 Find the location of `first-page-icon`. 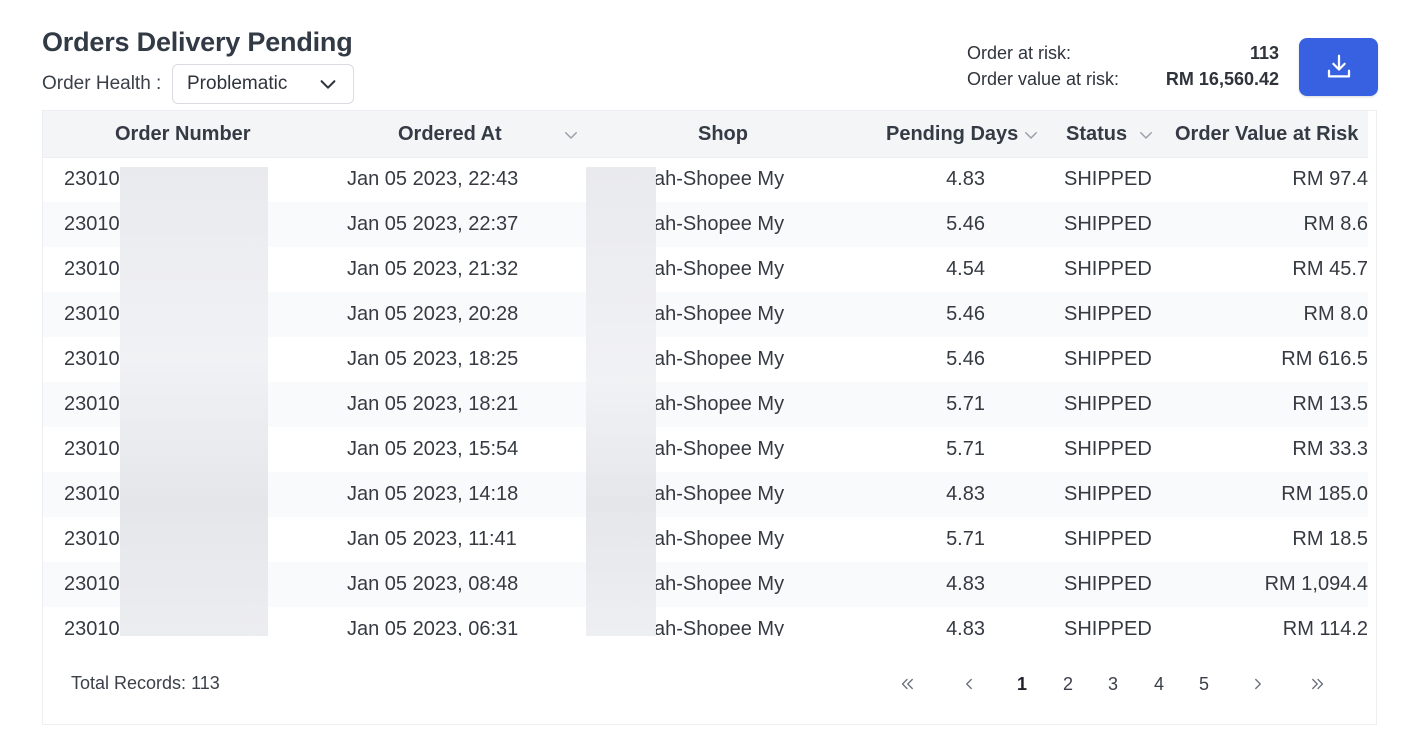

first-page-icon is located at coordinates (907, 682).